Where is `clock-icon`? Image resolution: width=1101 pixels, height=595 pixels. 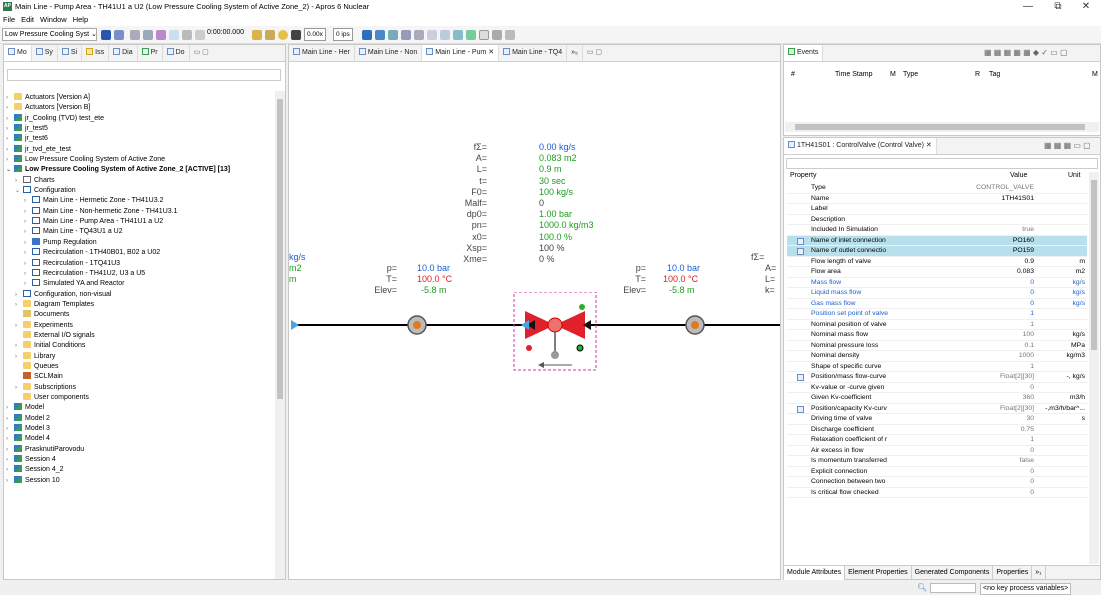
clock-icon is located at coordinates (283, 35).